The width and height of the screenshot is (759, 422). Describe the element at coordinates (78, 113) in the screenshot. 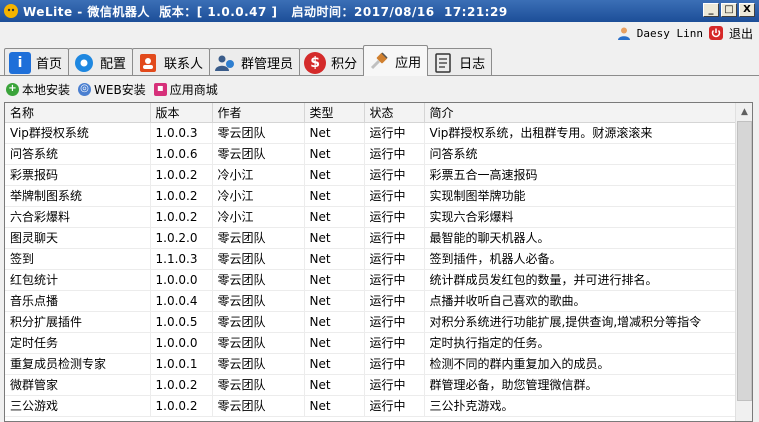

I see `column-header-name: 名称` at that location.